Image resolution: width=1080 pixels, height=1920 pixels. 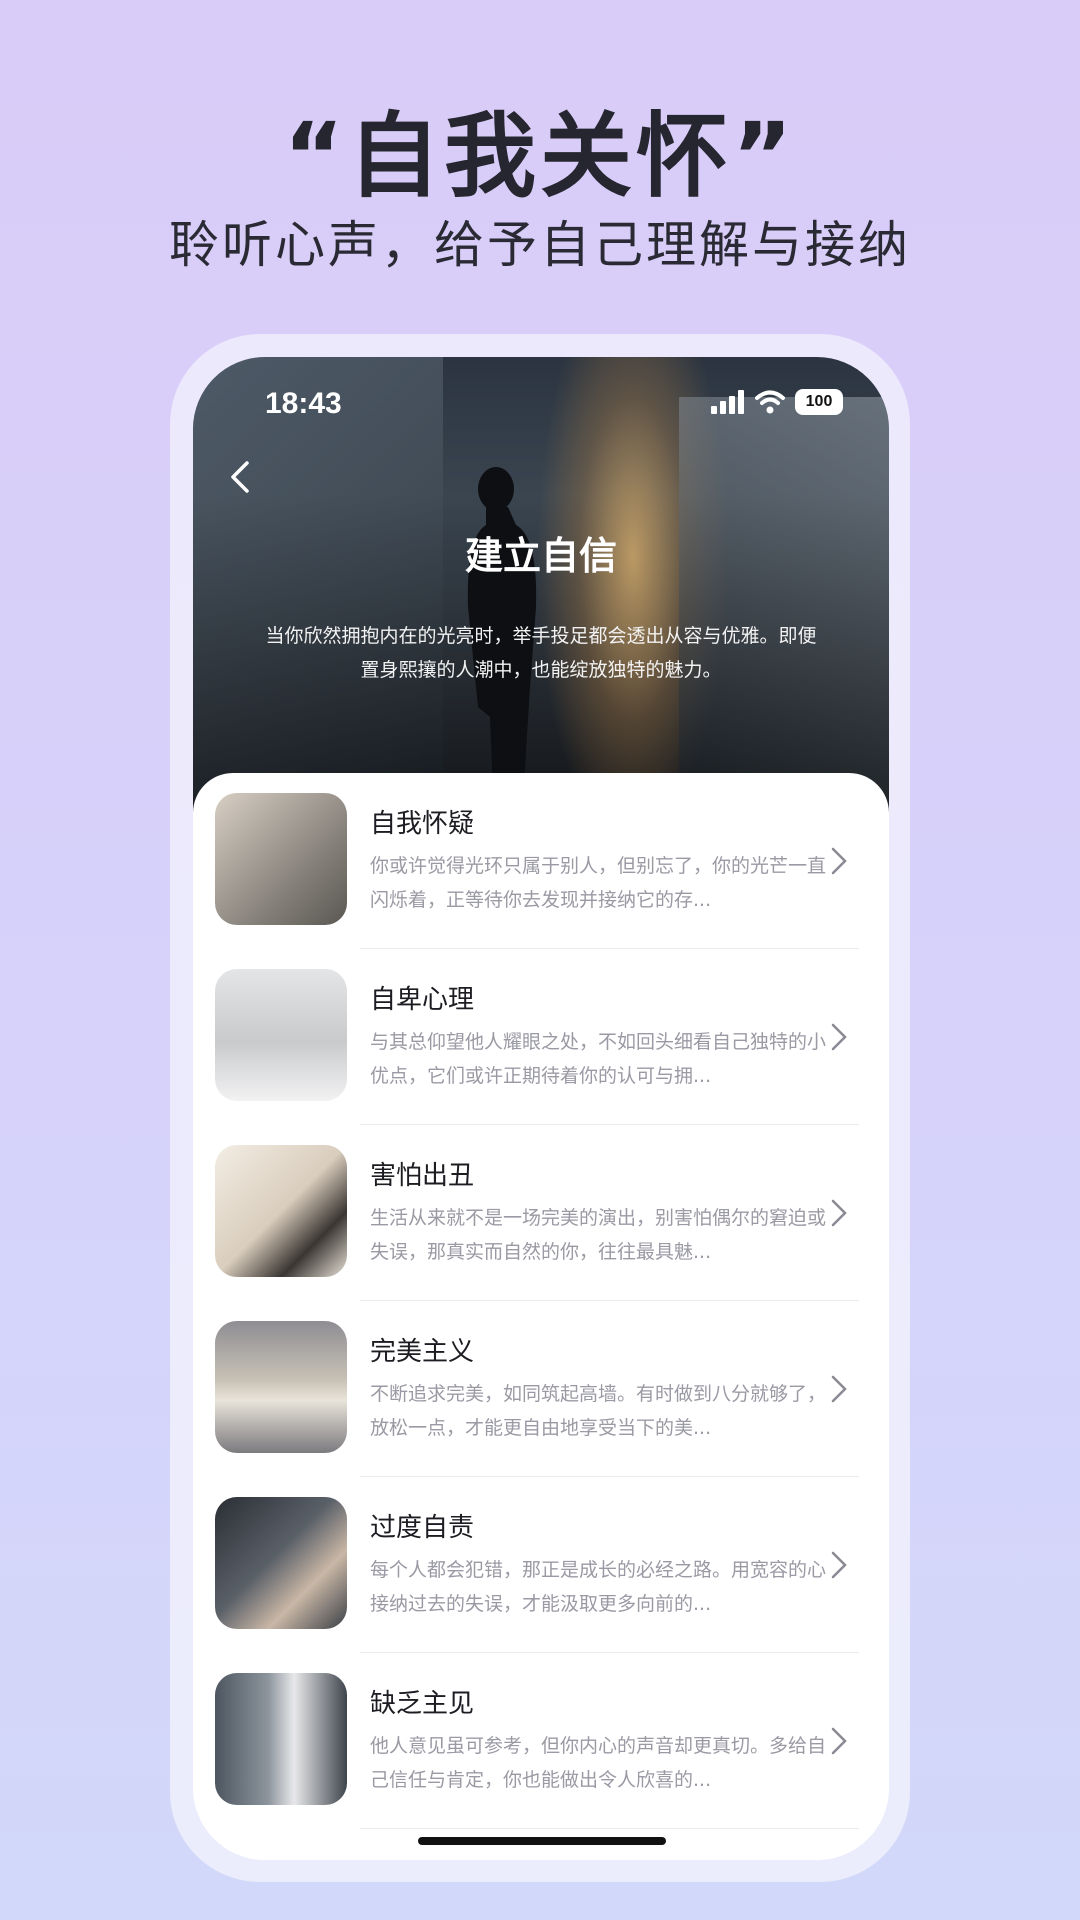 I want to click on home-indicator, so click(x=542, y=1841).